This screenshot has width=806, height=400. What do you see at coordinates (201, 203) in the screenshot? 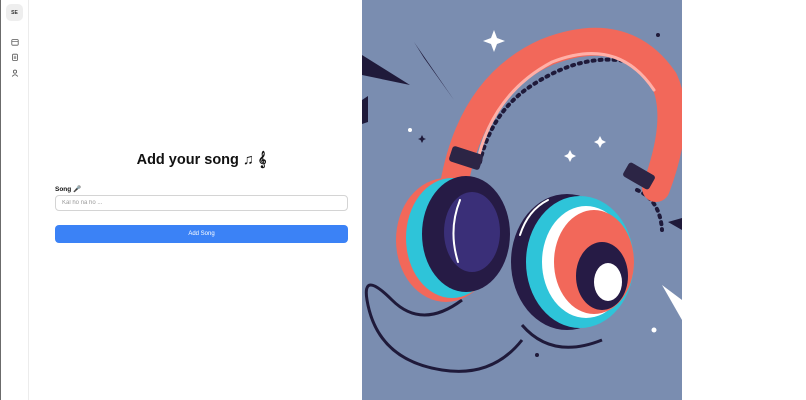
I see `song-input` at bounding box center [201, 203].